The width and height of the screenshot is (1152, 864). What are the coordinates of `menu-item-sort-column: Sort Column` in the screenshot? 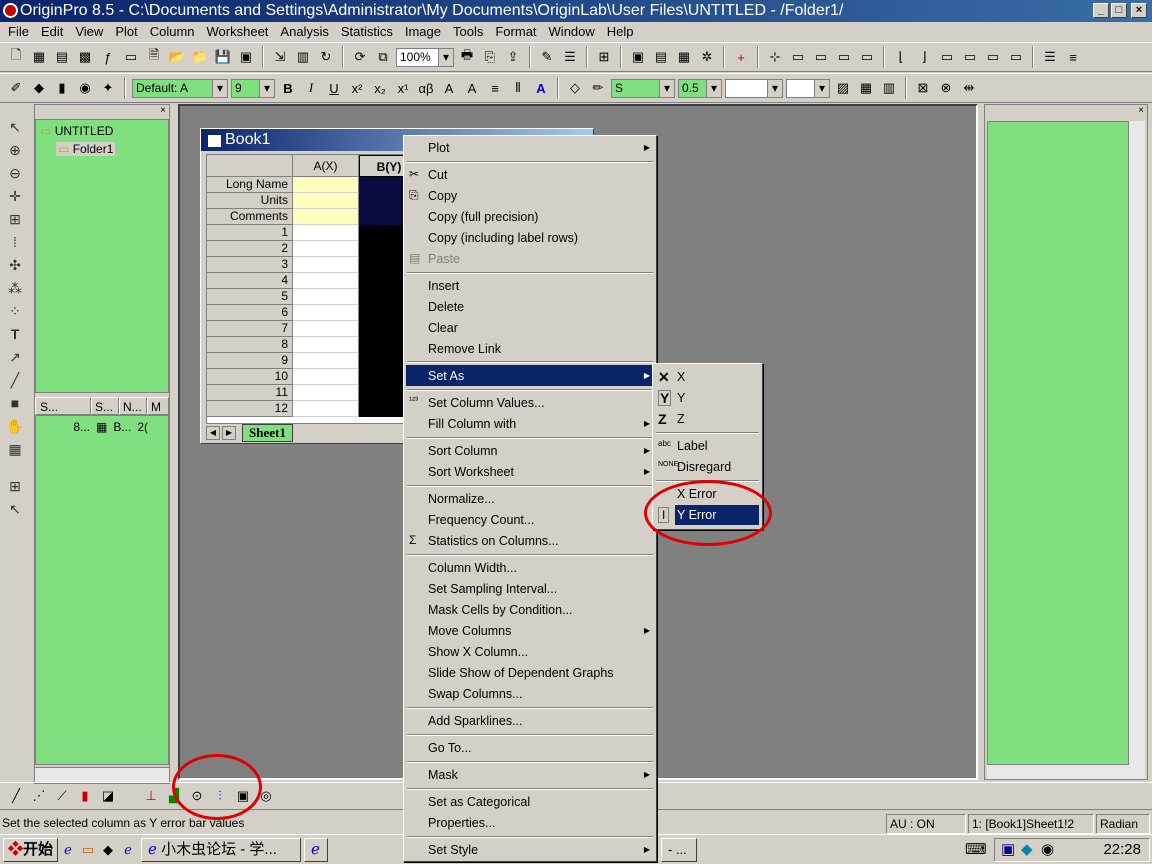 It's located at (462, 451).